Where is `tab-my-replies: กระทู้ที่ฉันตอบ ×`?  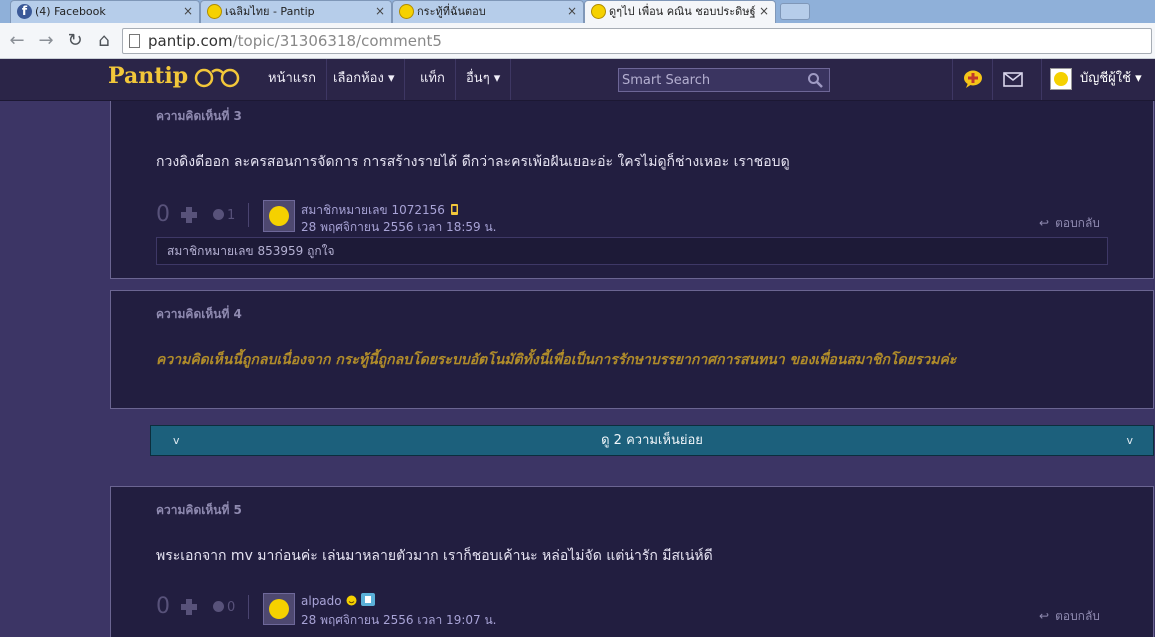 tab-my-replies: กระทู้ที่ฉันตอบ × is located at coordinates (488, 11).